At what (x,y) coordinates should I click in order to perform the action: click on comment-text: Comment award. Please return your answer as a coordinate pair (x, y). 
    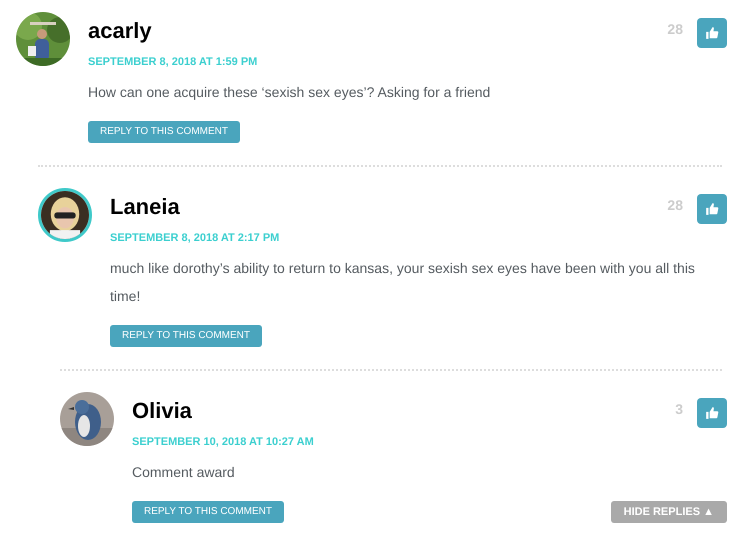
    Looking at the image, I should click on (184, 472).